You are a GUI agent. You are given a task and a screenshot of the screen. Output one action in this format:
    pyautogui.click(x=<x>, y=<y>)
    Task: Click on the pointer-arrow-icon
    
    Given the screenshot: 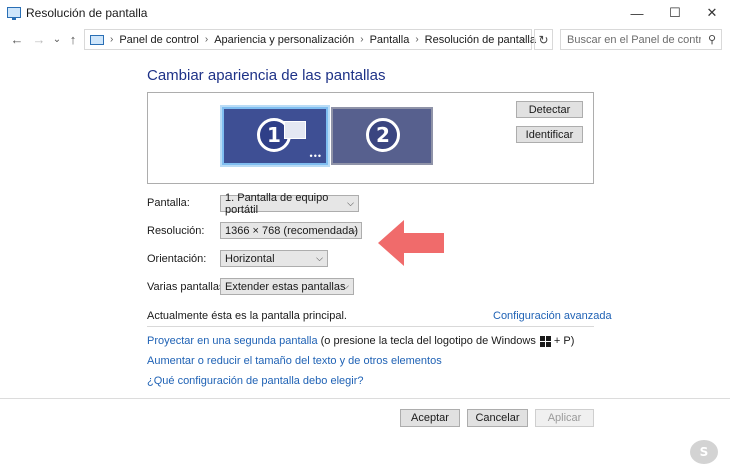 What is the action you would take?
    pyautogui.click(x=411, y=243)
    